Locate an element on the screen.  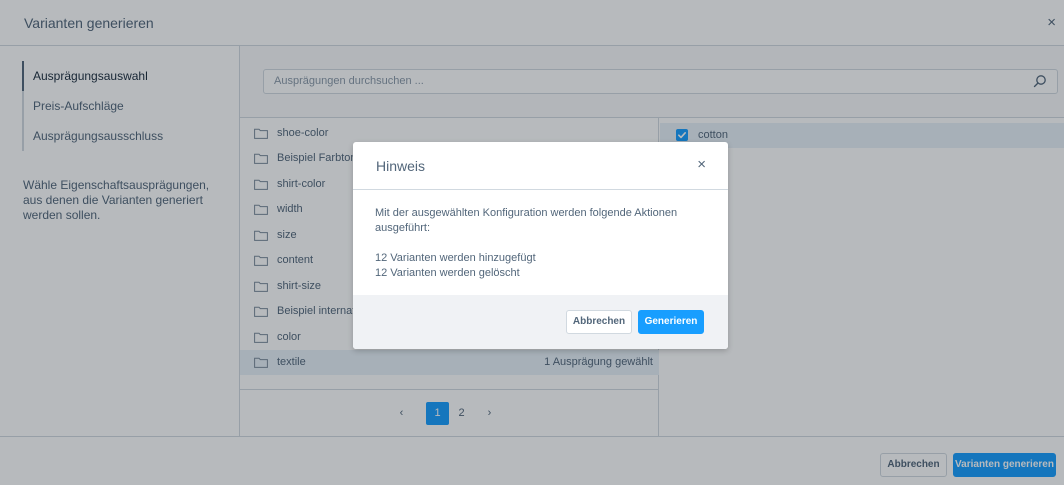
dialog-header: Hinweis × is located at coordinates (540, 166).